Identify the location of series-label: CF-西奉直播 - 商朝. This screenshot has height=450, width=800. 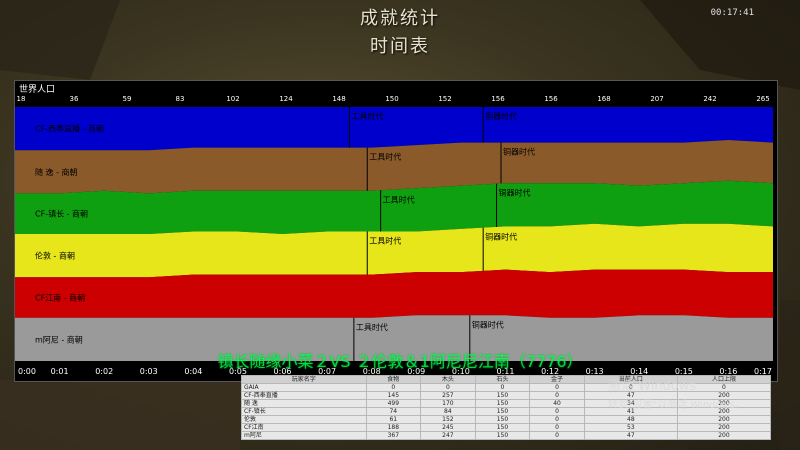
(69, 129).